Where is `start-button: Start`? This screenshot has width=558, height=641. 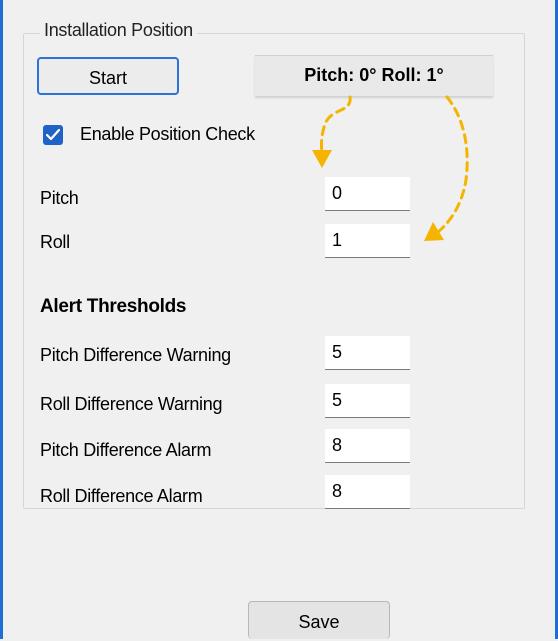 start-button: Start is located at coordinates (108, 76).